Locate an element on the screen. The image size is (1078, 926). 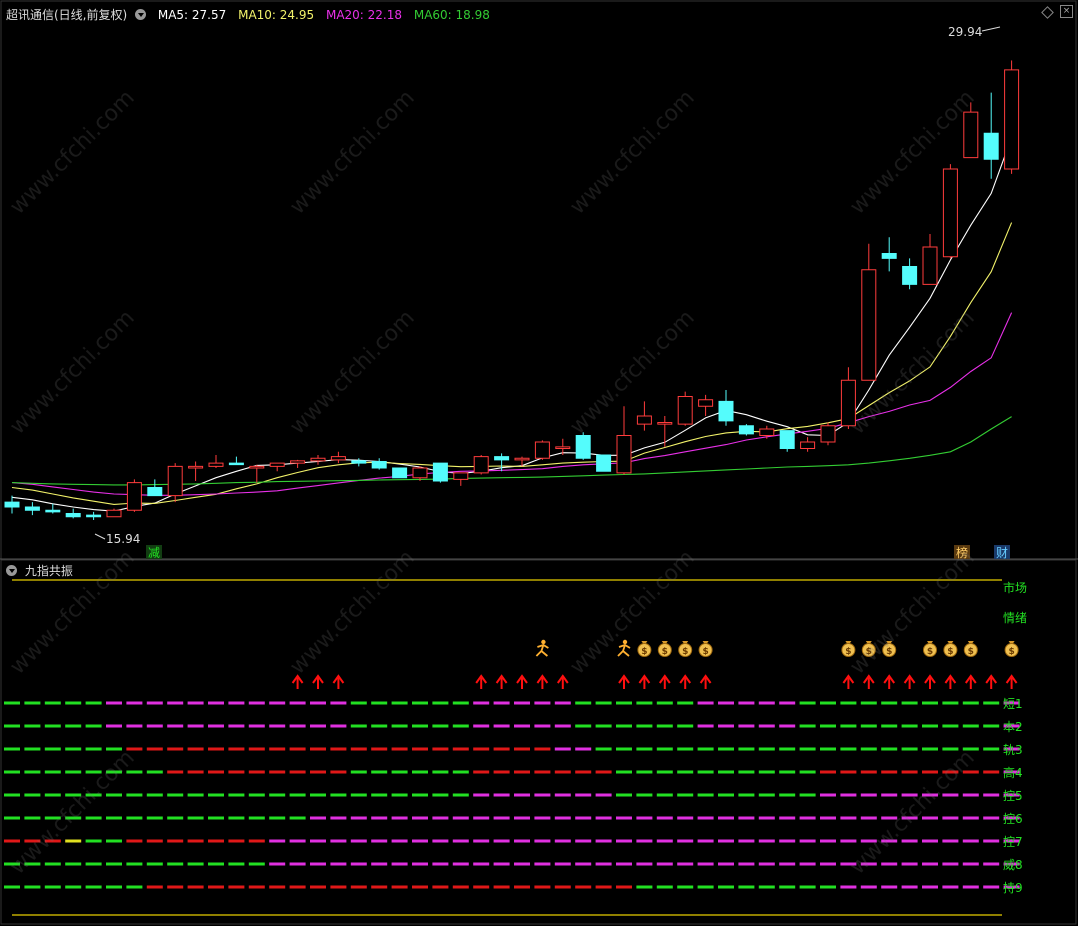
low-price-label: 15.94 is located at coordinates (123, 539).